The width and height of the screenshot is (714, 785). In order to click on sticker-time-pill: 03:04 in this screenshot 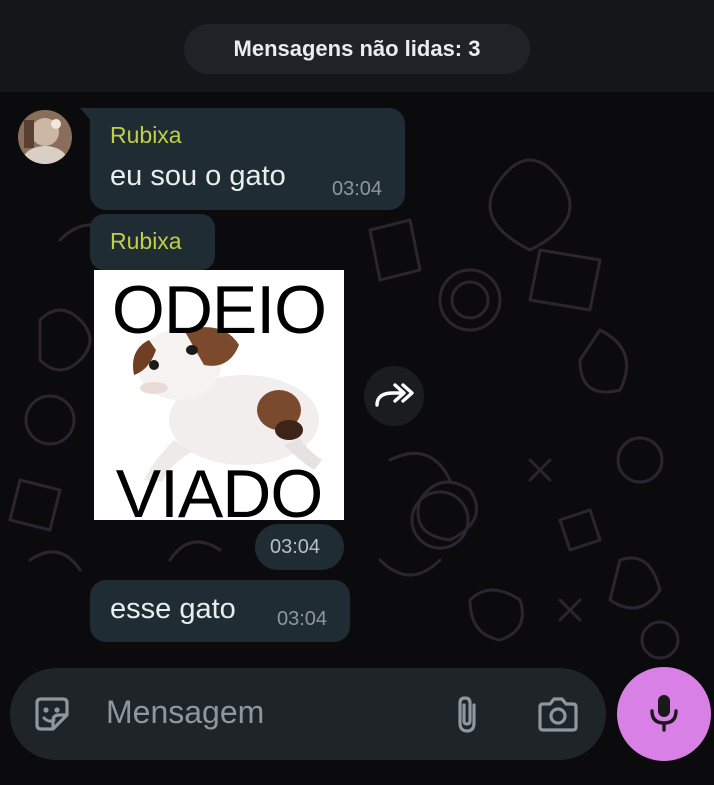, I will do `click(299, 547)`.